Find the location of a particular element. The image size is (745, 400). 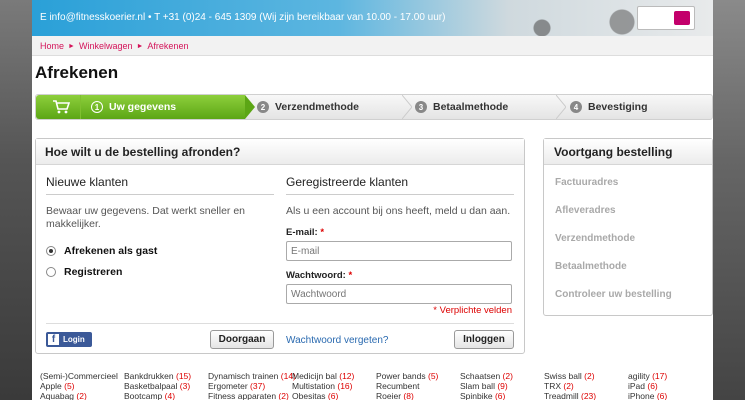

breadcrumb-checkout: Afrekenen is located at coordinates (167, 46).